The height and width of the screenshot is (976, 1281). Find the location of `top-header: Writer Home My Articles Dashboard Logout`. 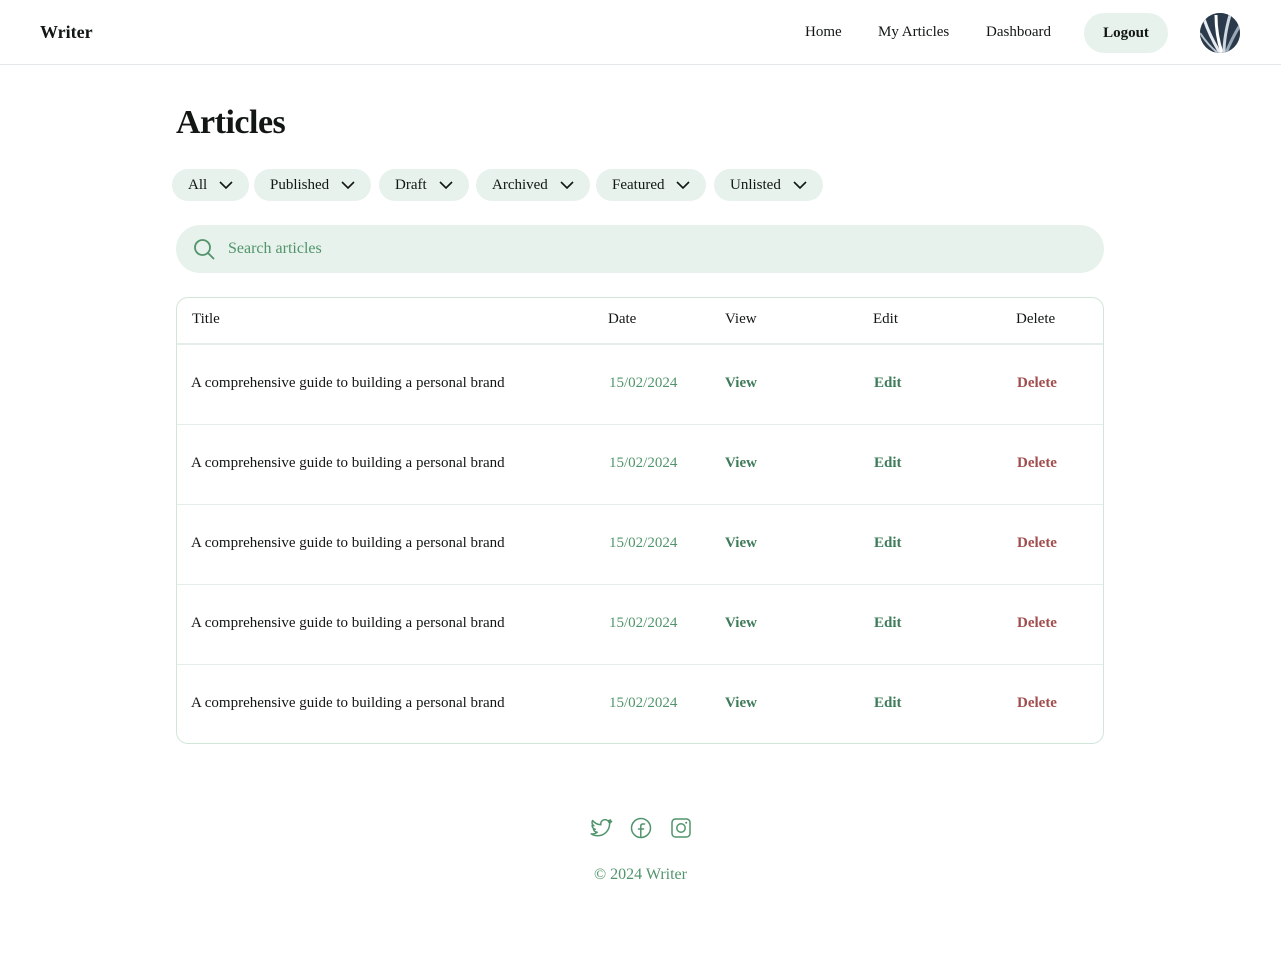

top-header: Writer Home My Articles Dashboard Logout is located at coordinates (640, 32).